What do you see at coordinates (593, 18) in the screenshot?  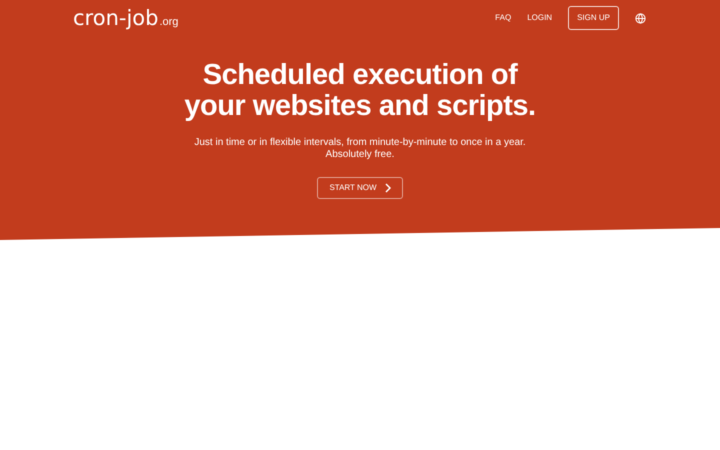 I see `sign-up-button: SIGN UP` at bounding box center [593, 18].